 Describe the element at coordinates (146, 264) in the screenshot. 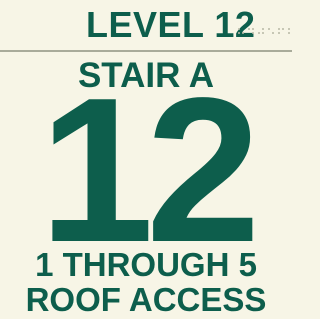

I see `floor-range: 1 THROUGH 5` at that location.